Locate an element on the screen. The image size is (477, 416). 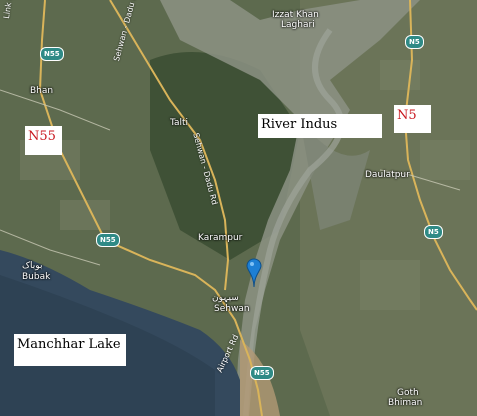
place-daulatpur: Daulatpur is located at coordinates (387, 175).